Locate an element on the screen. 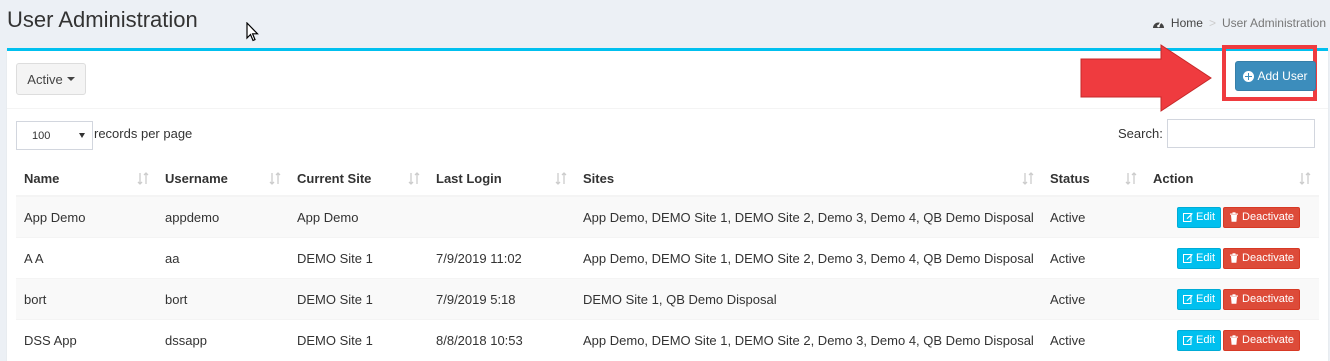 The image size is (1330, 361). column-header-last-login: Last Login is located at coordinates (501, 179).